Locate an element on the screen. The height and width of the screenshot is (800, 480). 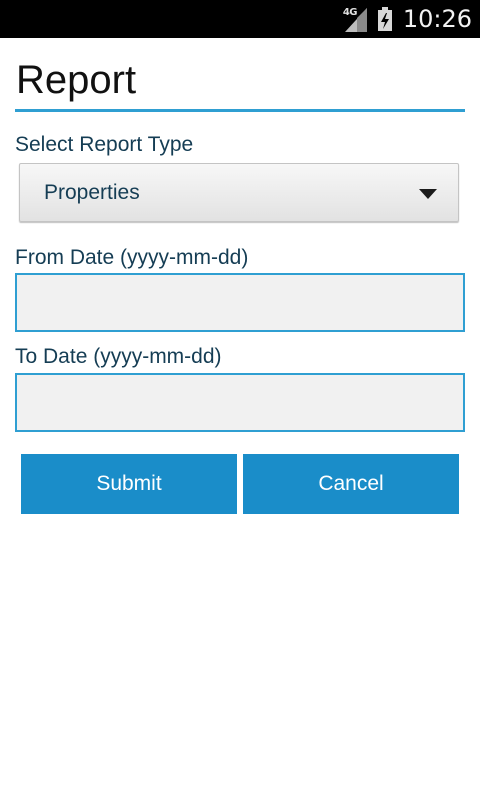
status-clock: 10:26 is located at coordinates (437, 19).